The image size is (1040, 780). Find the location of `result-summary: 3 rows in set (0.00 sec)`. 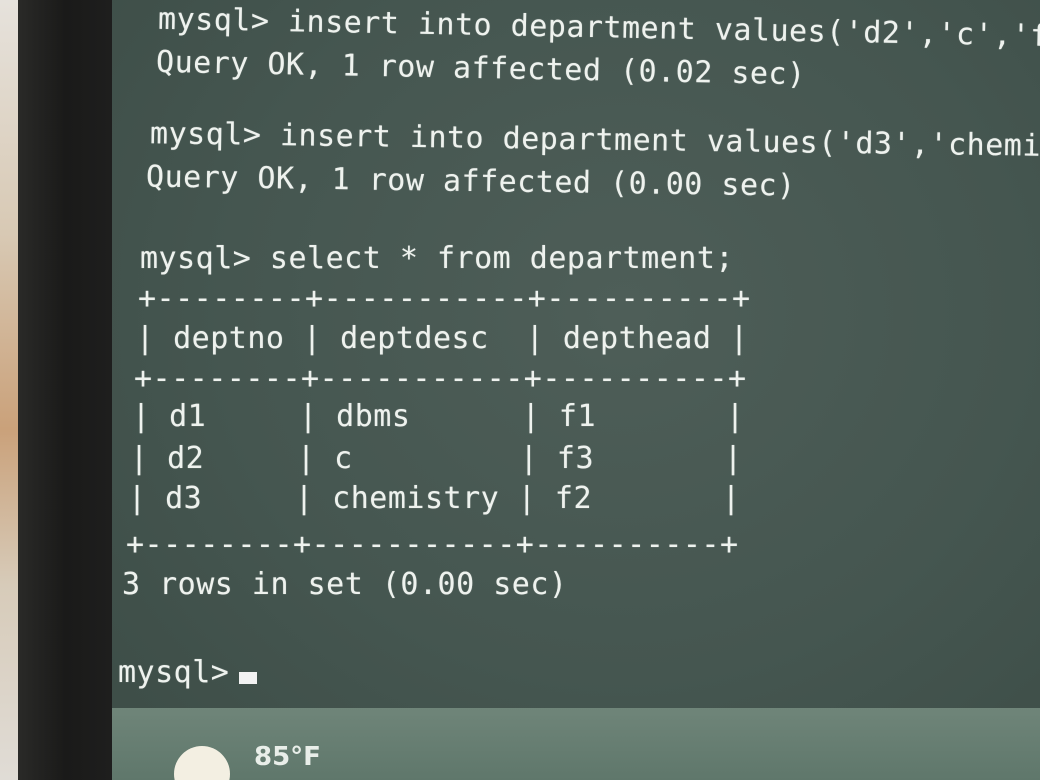

result-summary: 3 rows in set (0.00 sec) is located at coordinates (345, 584).